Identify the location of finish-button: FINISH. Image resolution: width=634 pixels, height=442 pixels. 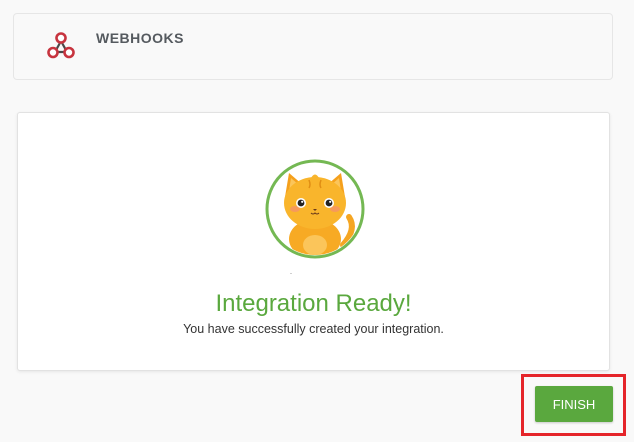
(574, 404).